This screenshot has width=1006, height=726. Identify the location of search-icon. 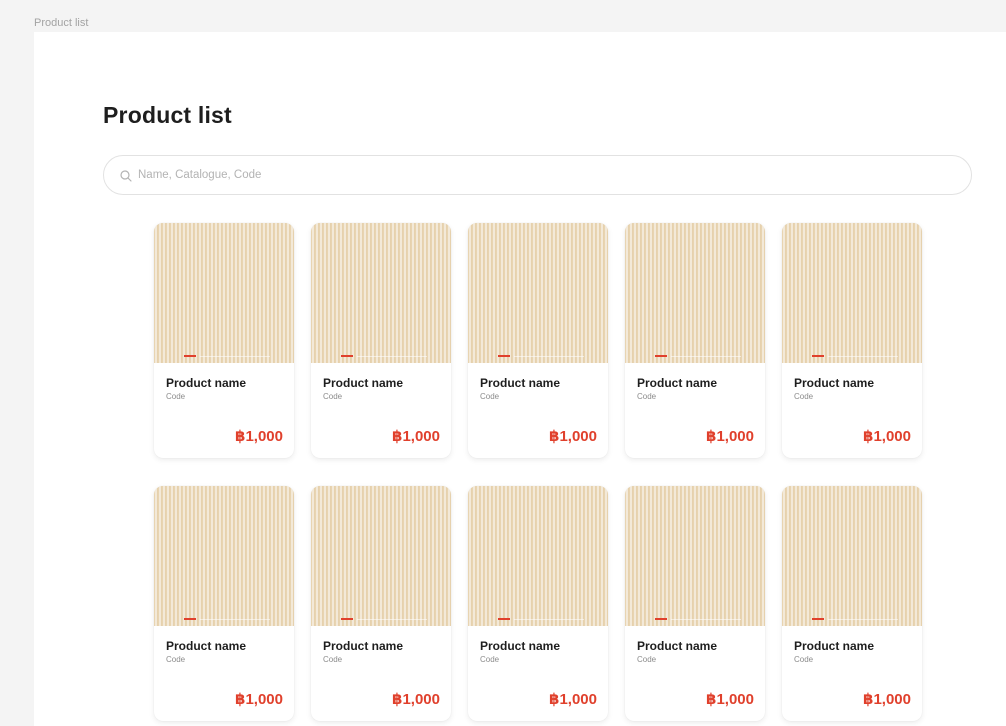
(126, 175).